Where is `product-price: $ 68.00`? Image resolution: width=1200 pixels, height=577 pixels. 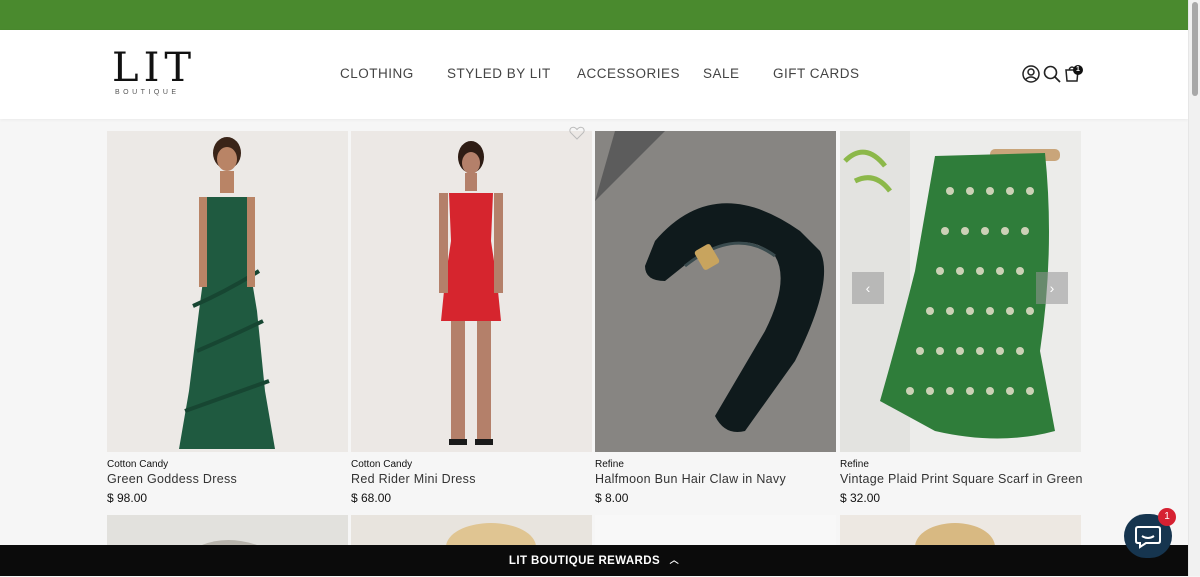
product-price: $ 68.00 is located at coordinates (371, 498).